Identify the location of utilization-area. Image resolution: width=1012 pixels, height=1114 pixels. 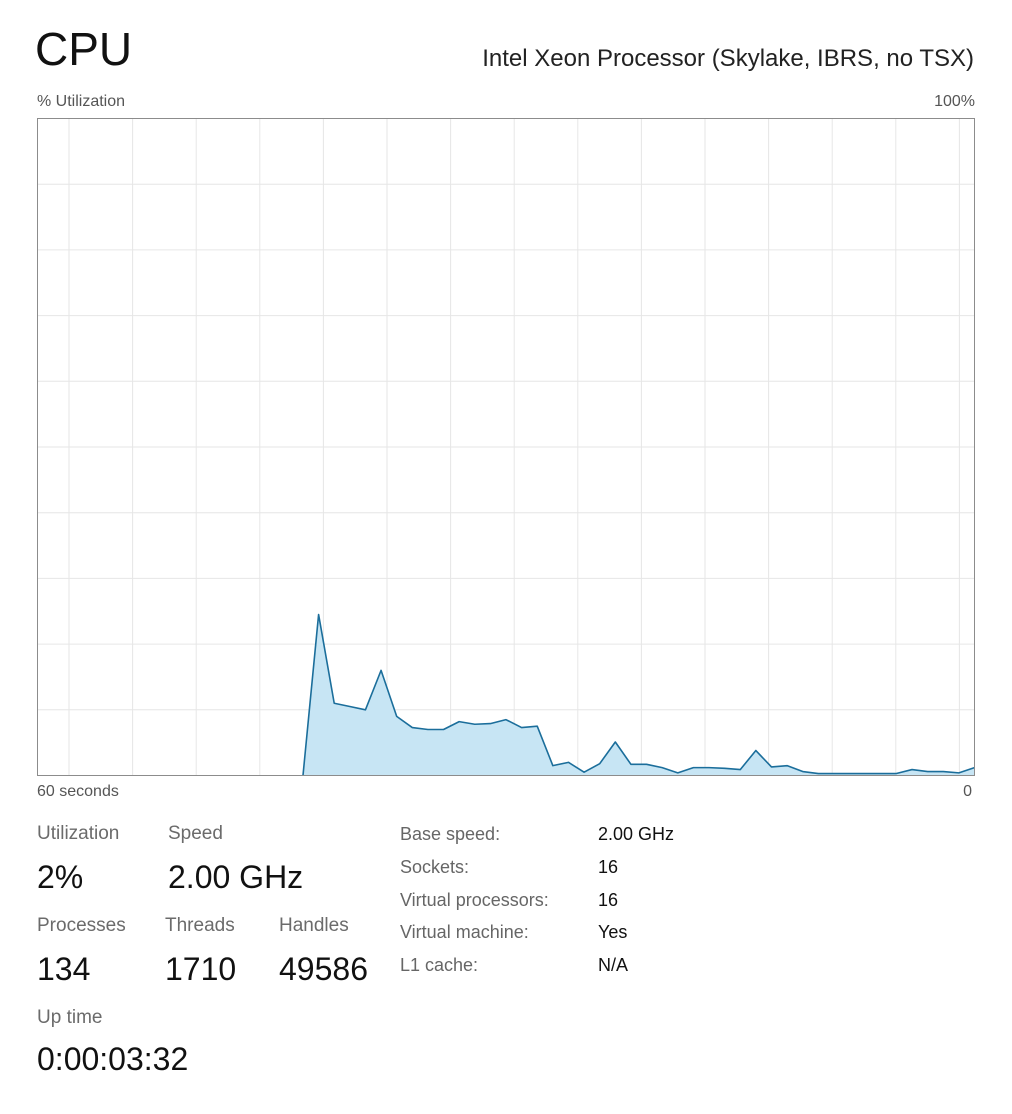
(638, 695).